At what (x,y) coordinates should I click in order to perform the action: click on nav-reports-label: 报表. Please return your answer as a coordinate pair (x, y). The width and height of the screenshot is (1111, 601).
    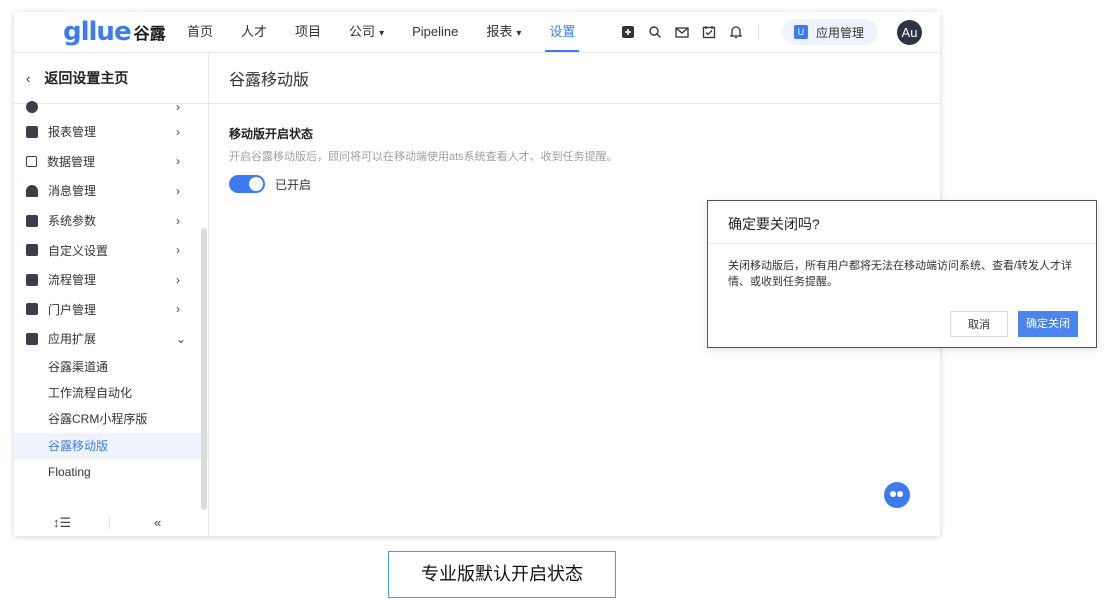
    Looking at the image, I should click on (499, 31).